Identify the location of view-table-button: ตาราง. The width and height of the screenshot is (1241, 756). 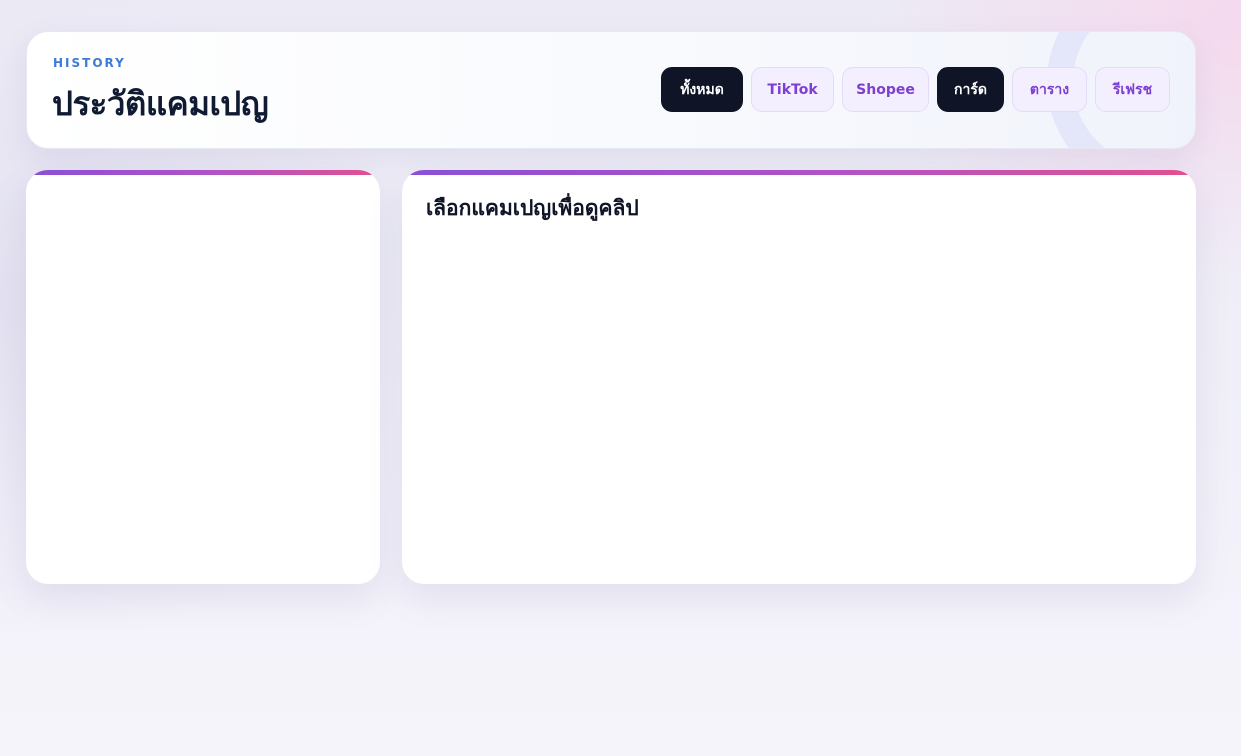
(1049, 89).